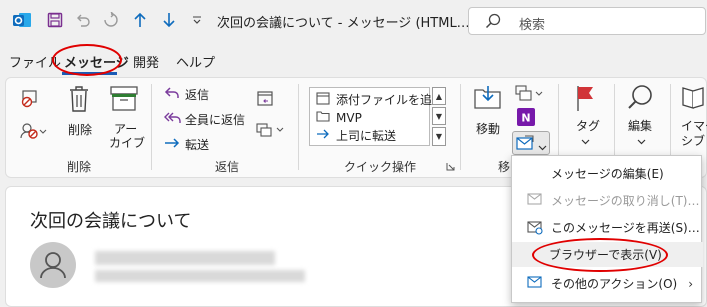  What do you see at coordinates (587, 21) in the screenshot?
I see `search-box: 検索` at bounding box center [587, 21].